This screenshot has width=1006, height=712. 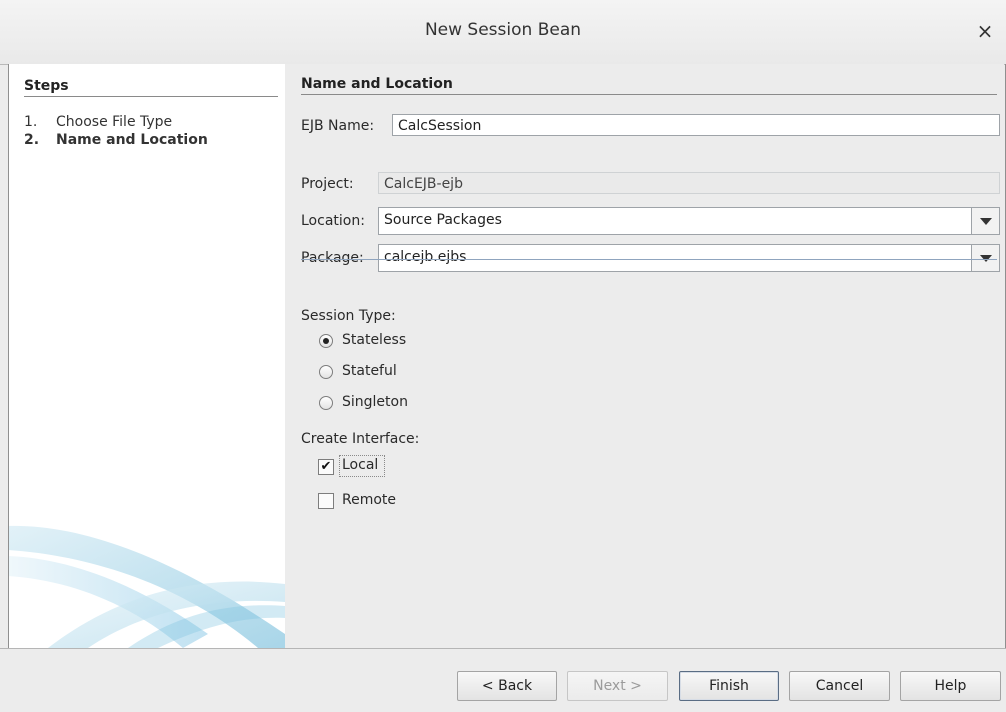 I want to click on remote-checkbox, so click(x=326, y=501).